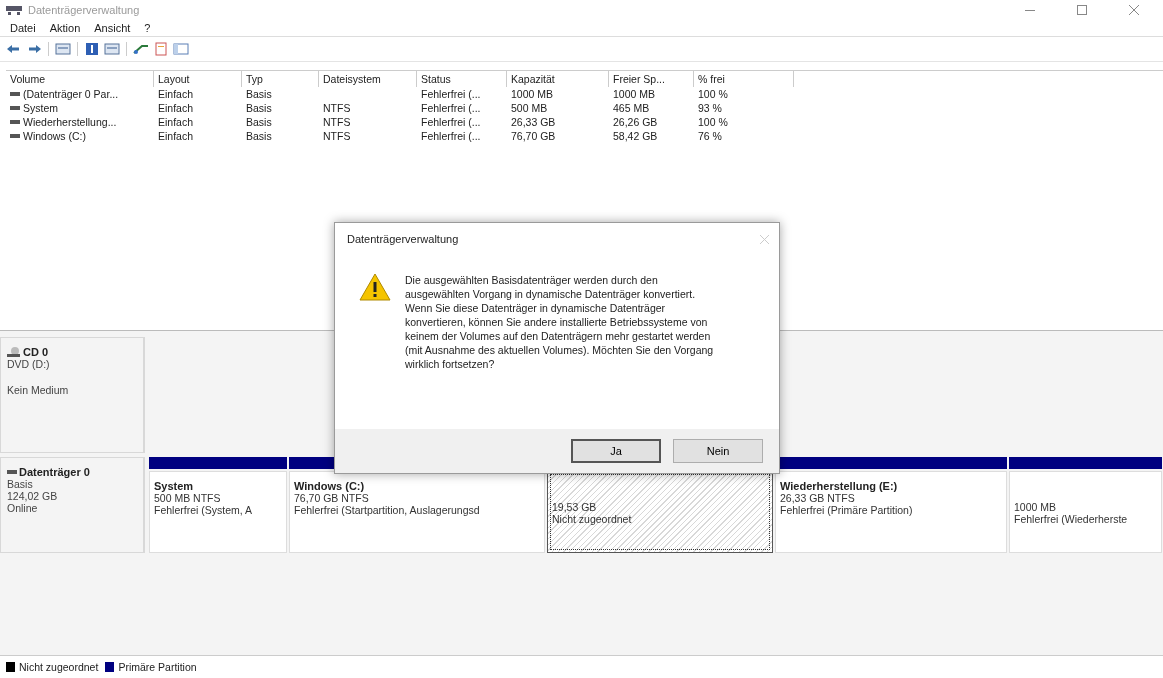 This screenshot has height=678, width=1163. I want to click on disk-name: CD 0, so click(72, 352).